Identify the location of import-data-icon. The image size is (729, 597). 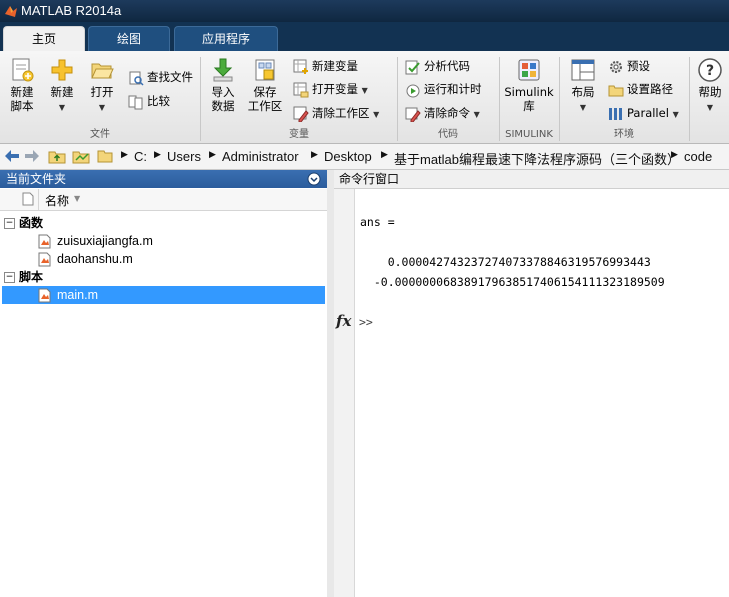
(223, 70).